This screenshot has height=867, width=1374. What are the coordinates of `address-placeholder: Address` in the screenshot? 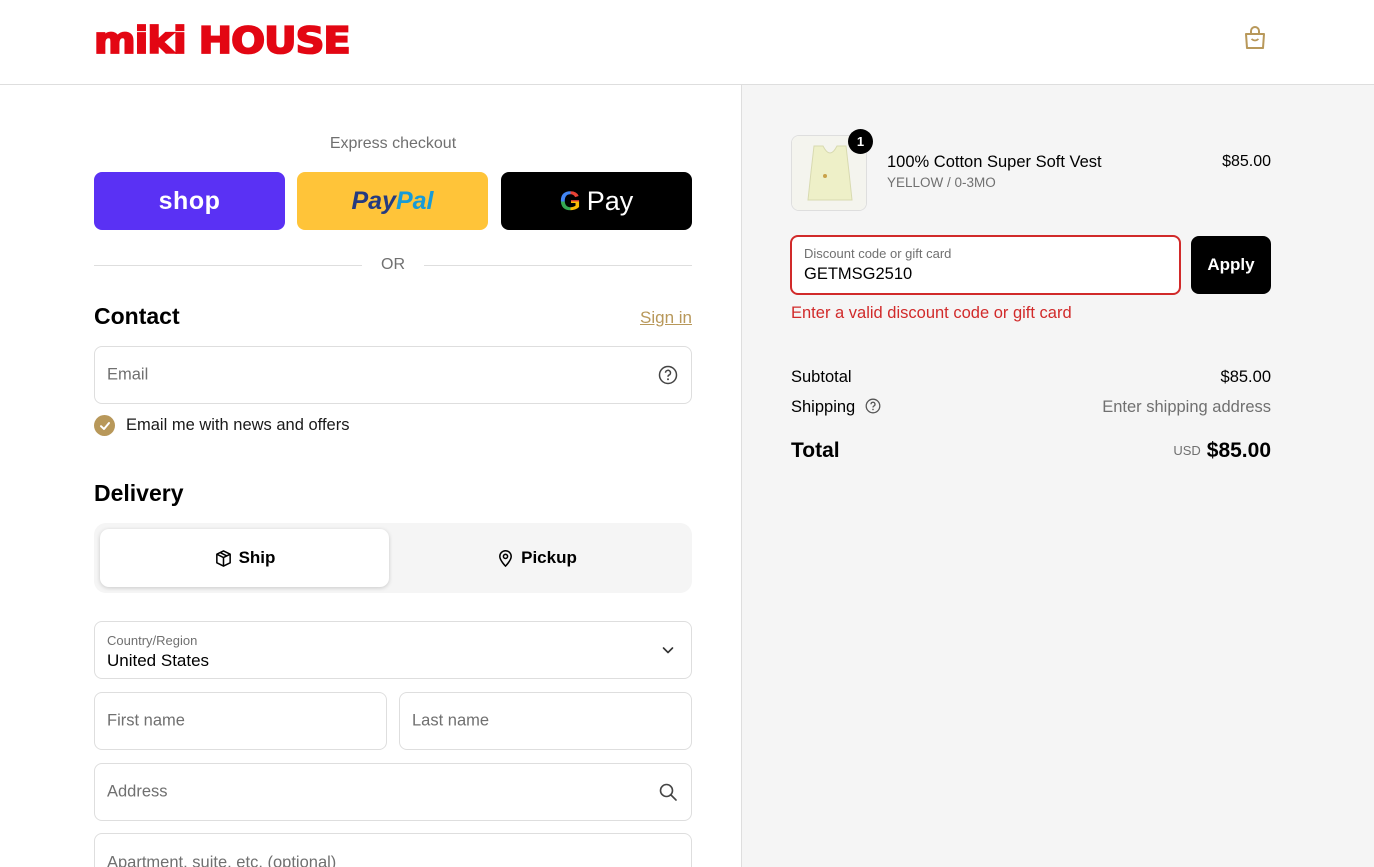 It's located at (137, 791).